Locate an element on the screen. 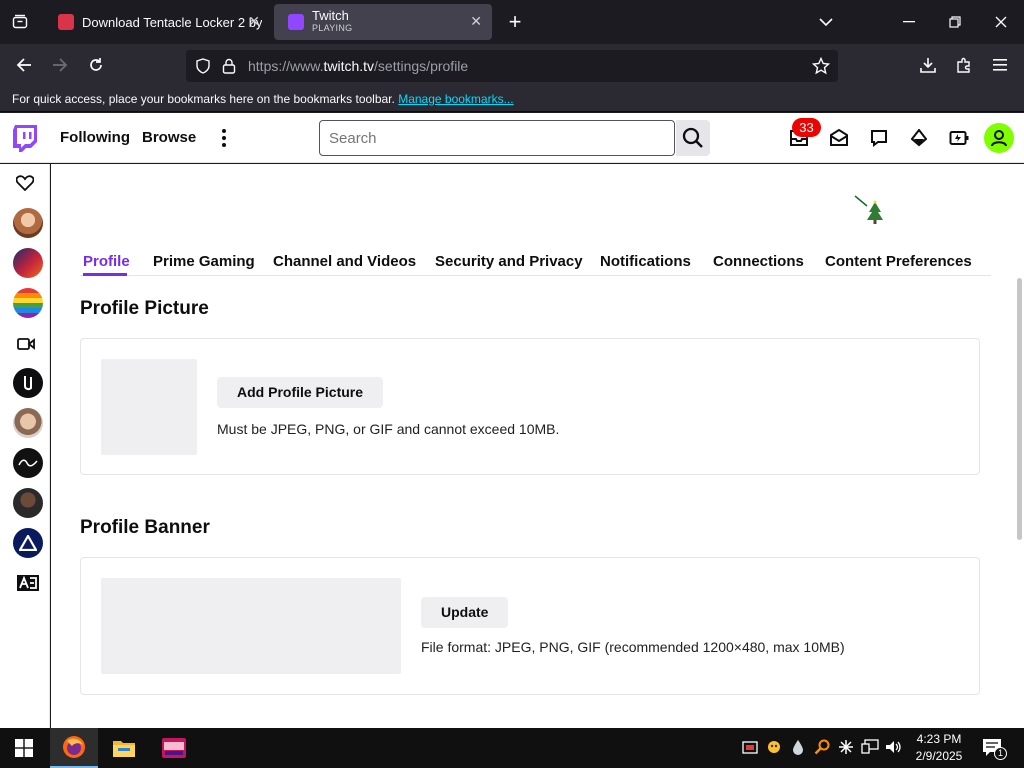 Image resolution: width=1024 pixels, height=768 pixels. tabs-divider is located at coordinates (535, 275).